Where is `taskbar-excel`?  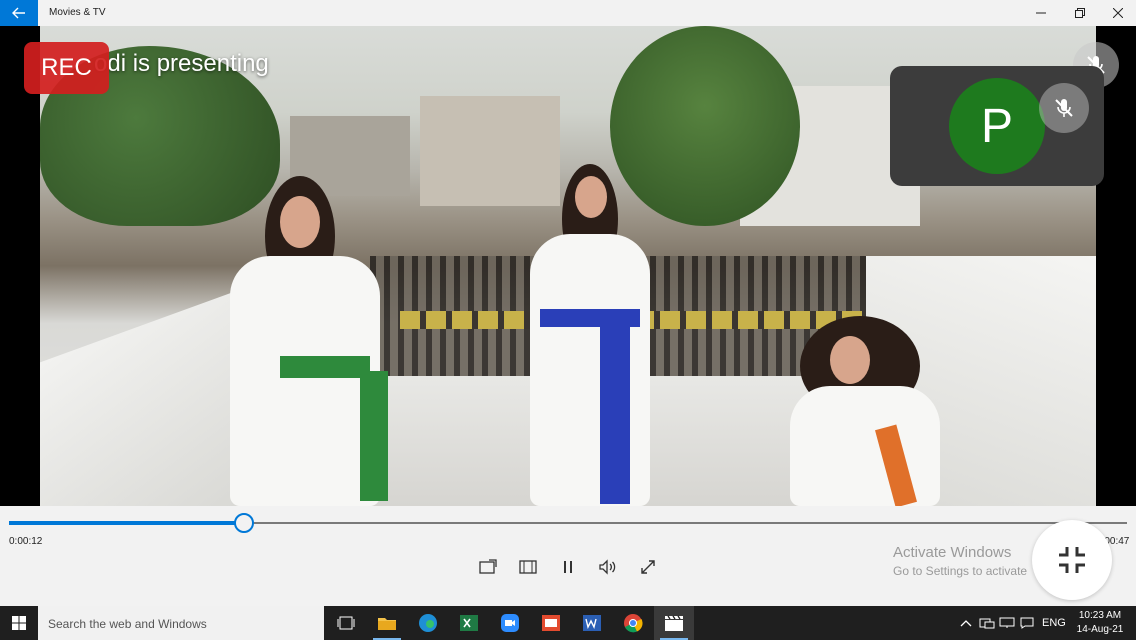
taskbar-excel is located at coordinates (469, 623).